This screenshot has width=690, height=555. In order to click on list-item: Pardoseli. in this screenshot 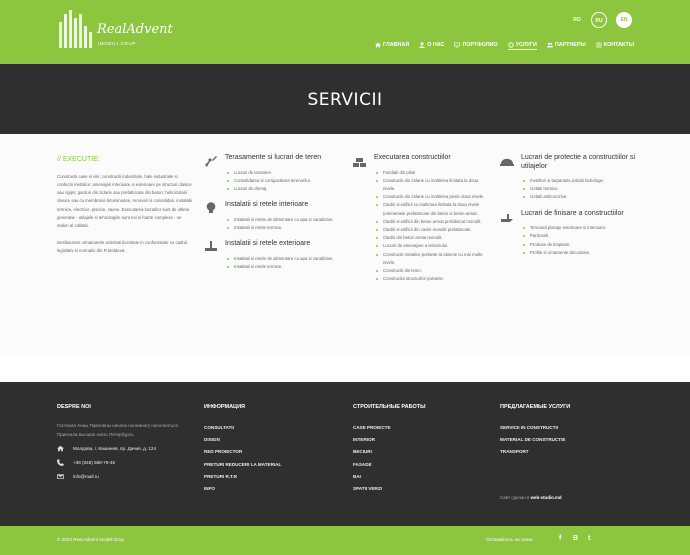, I will do `click(580, 236)`.